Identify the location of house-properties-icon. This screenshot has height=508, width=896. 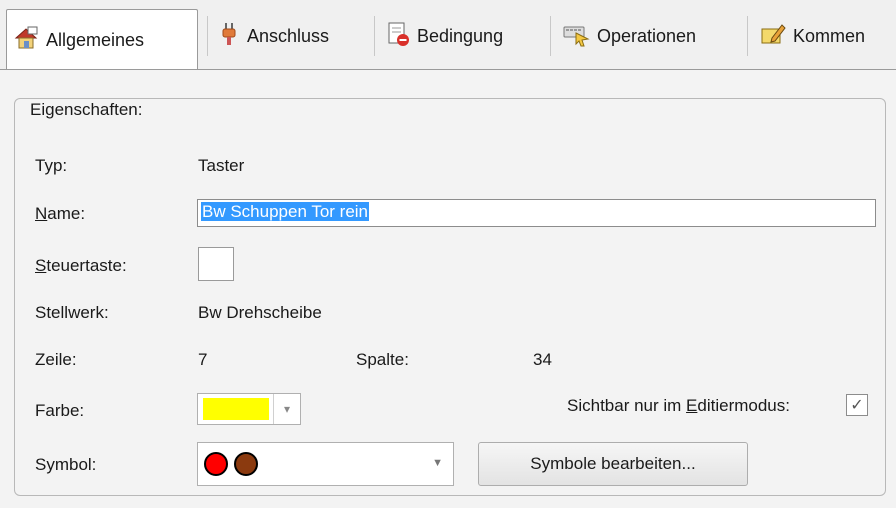
(26, 40).